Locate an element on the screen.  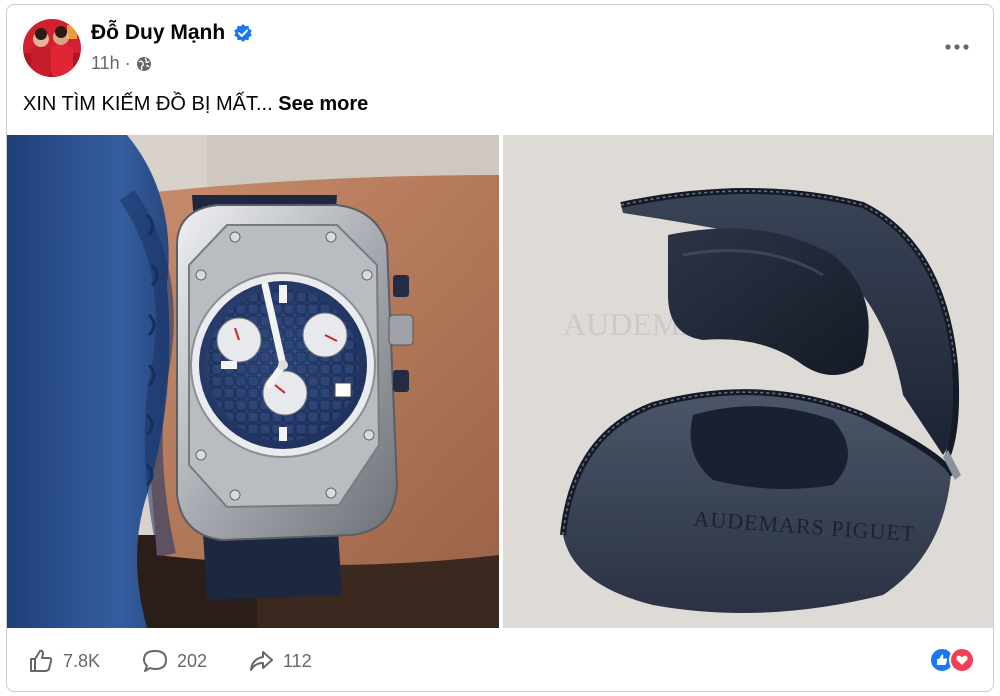
avatar is located at coordinates (52, 48).